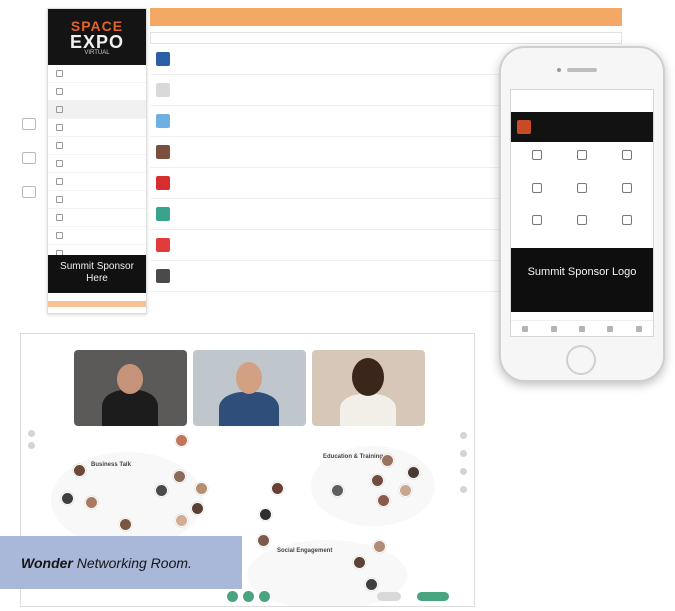 Image resolution: width=675 pixels, height=611 pixels. Describe the element at coordinates (247, 340) in the screenshot. I see `room-top-bar` at that location.